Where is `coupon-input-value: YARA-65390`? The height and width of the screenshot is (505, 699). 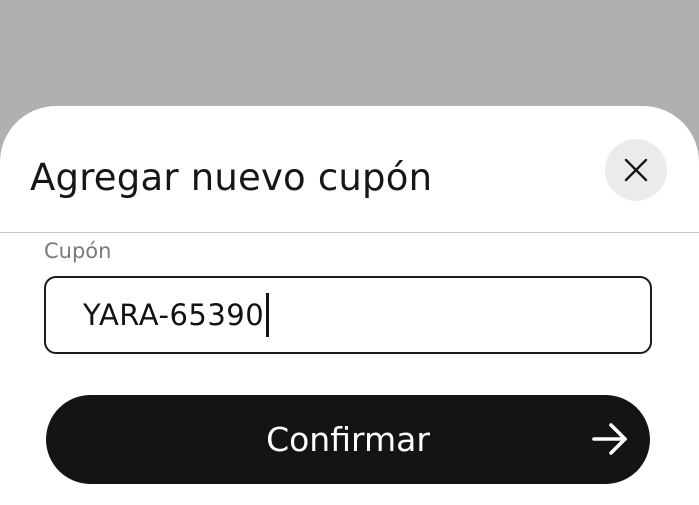 coupon-input-value: YARA-65390 is located at coordinates (173, 315).